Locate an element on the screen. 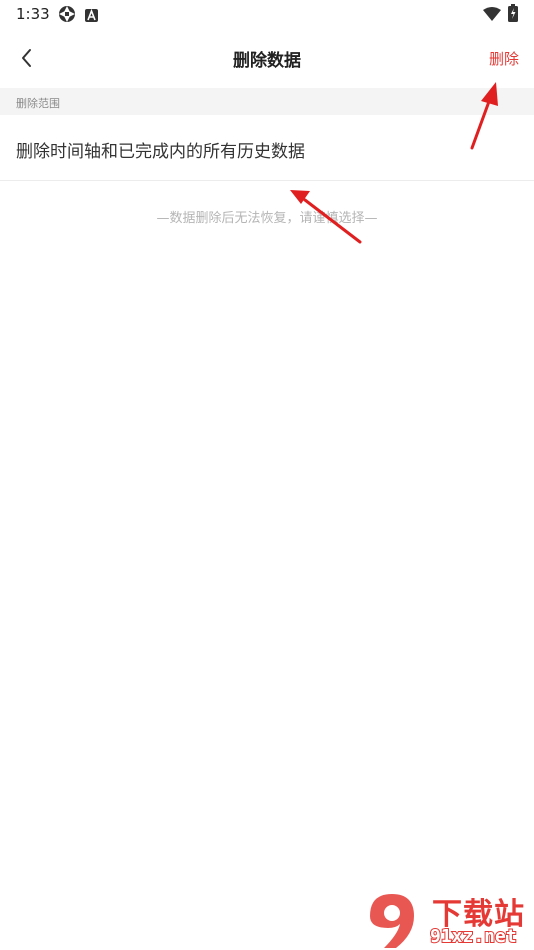  warning-hint: —数据删除后无法恢复，请谨慎选择— is located at coordinates (267, 218).